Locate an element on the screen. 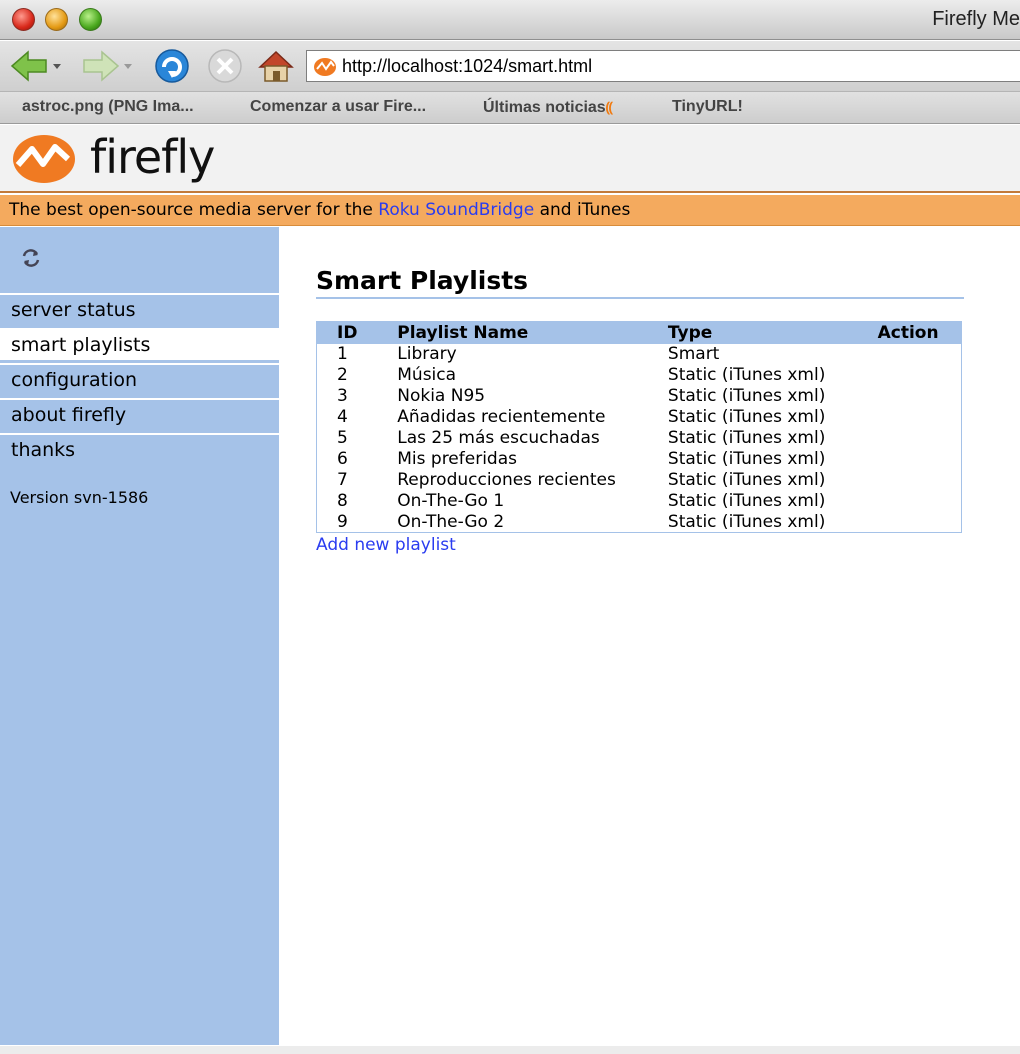 Image resolution: width=1020 pixels, height=1054 pixels. row-playlist-name: On-The-Go 2 is located at coordinates (451, 521).